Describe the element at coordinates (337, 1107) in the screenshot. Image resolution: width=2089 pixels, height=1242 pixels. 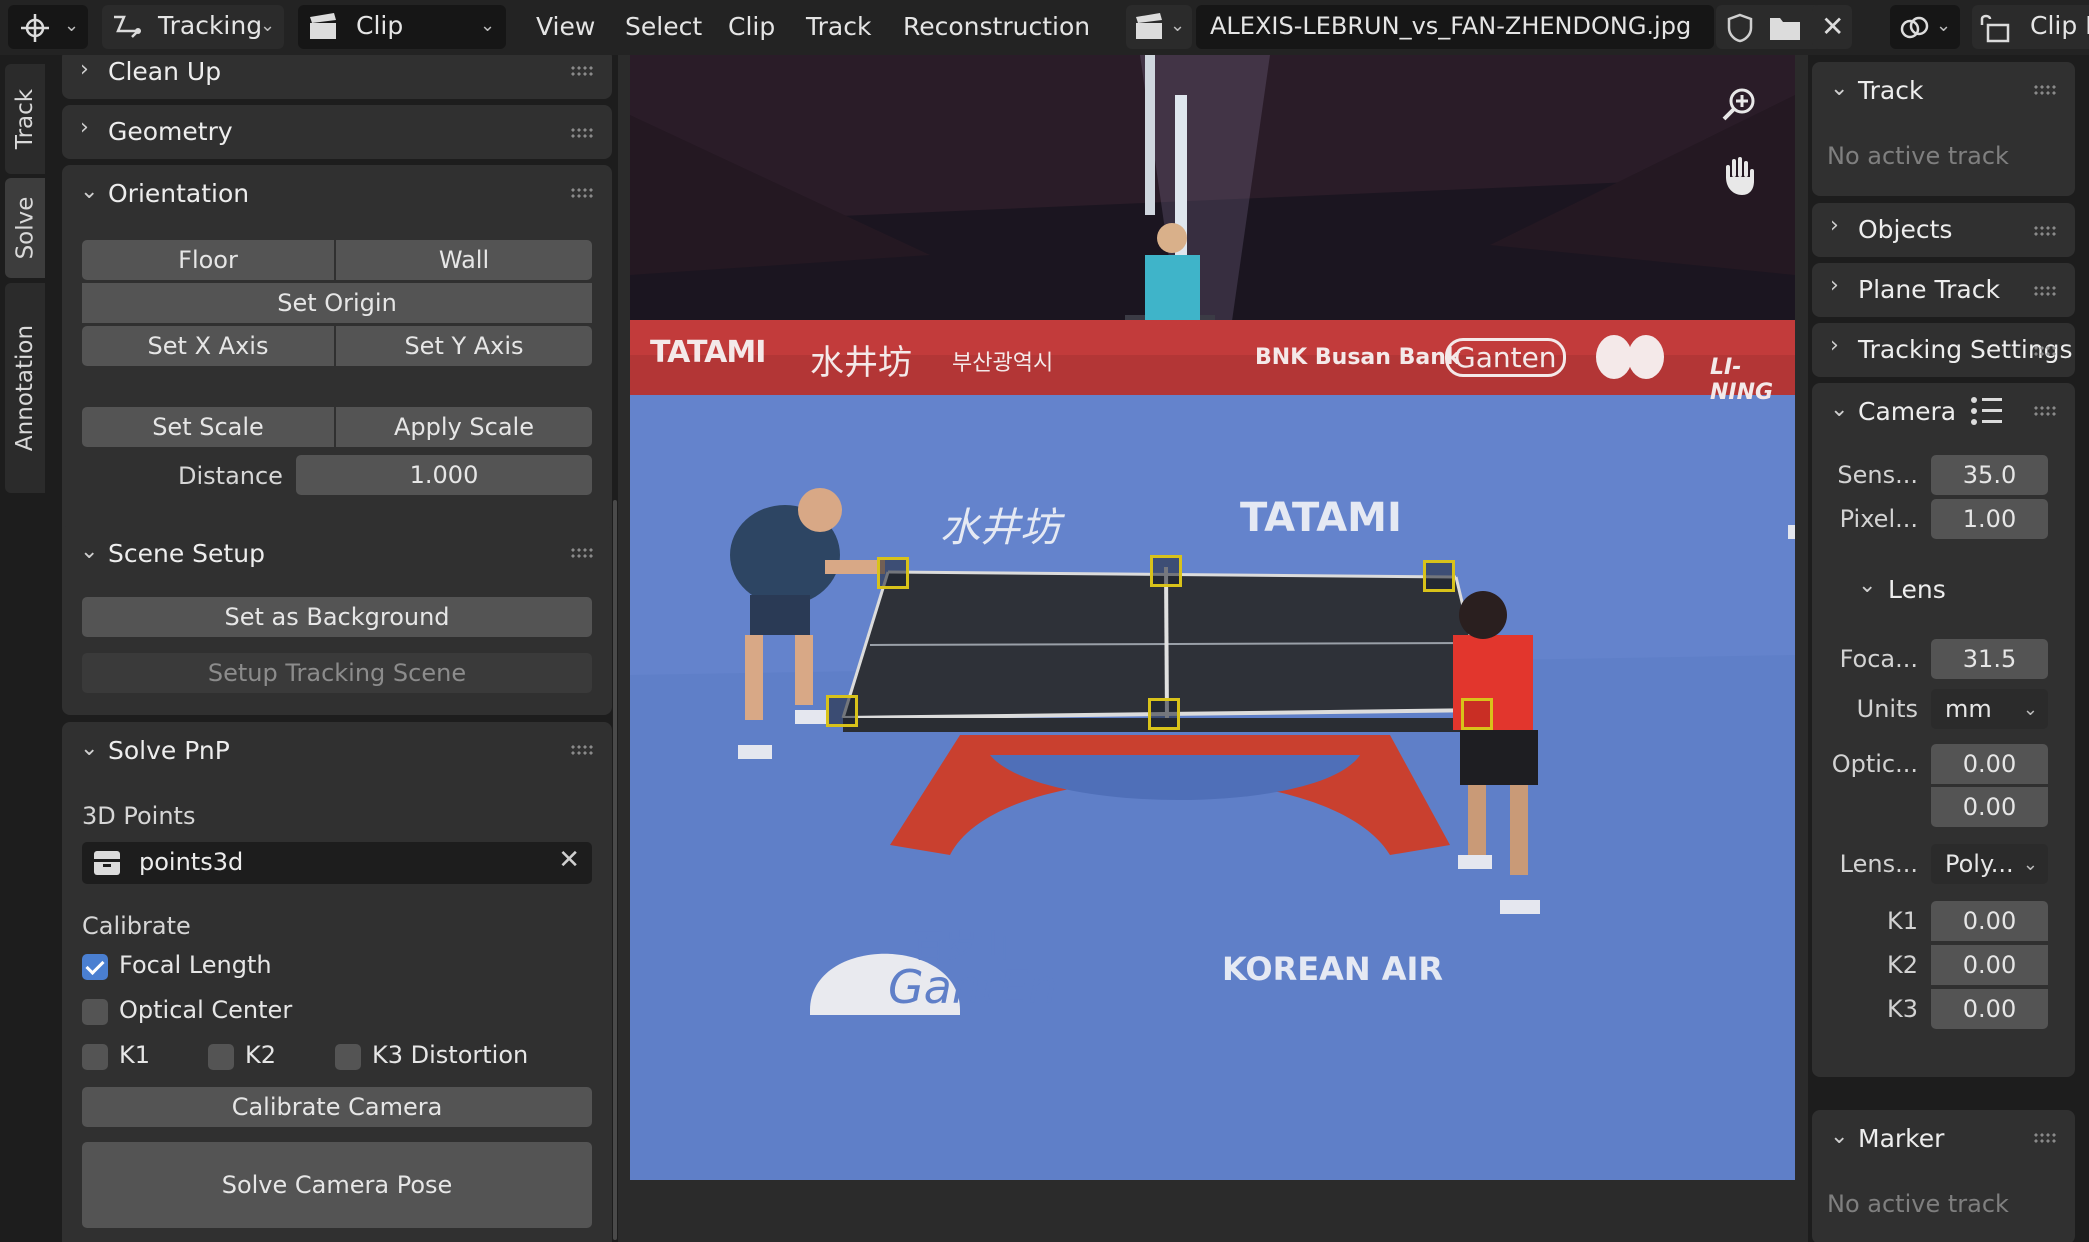
I see `calibrate-camera-button: Calibrate Camera` at that location.